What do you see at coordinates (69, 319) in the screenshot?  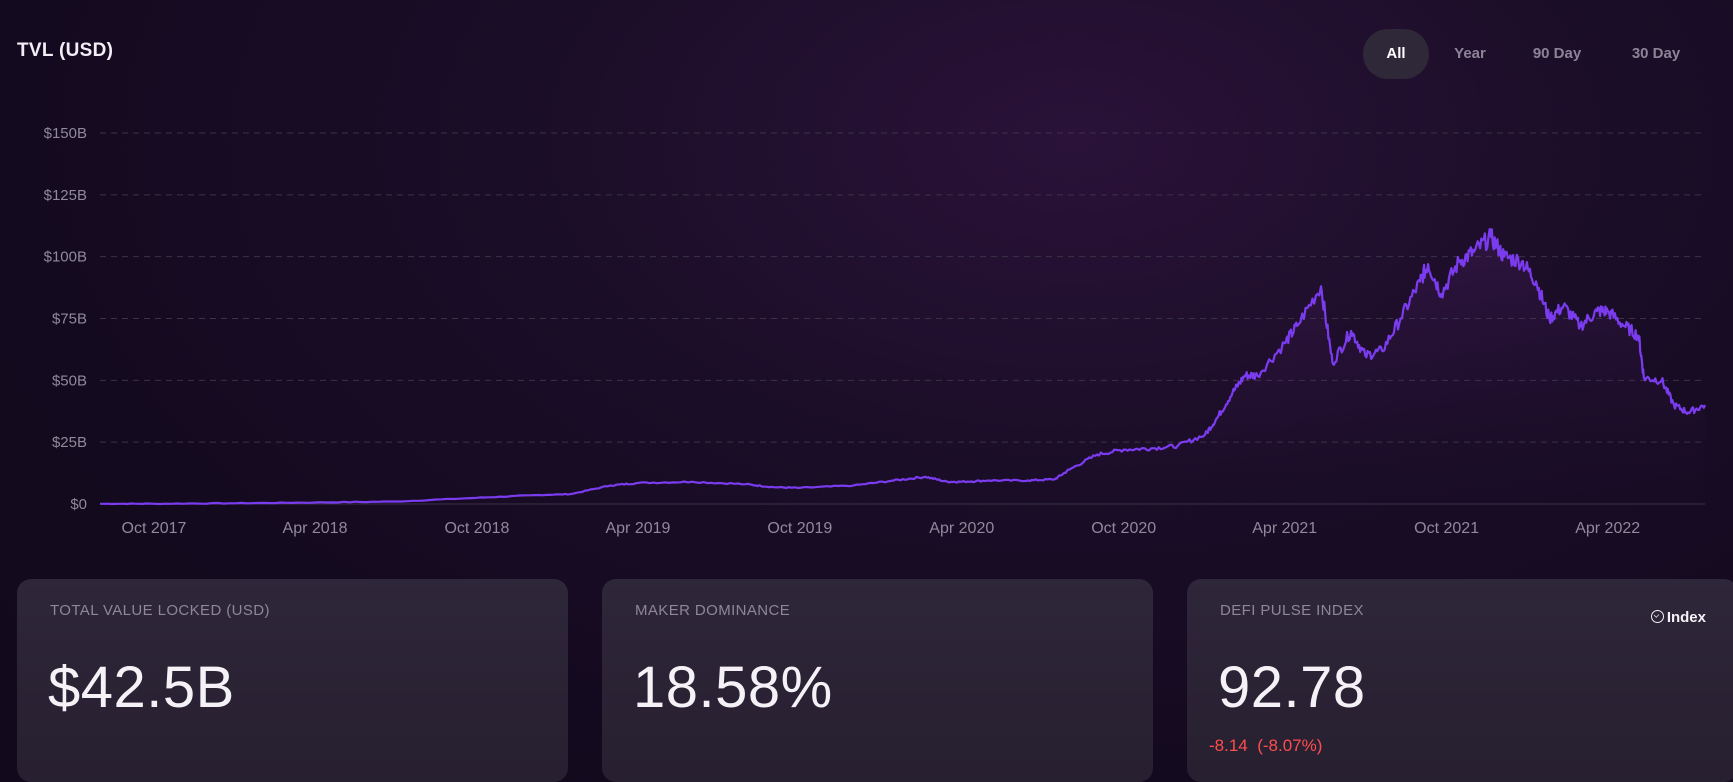 I see `y-tick-label: $75B` at bounding box center [69, 319].